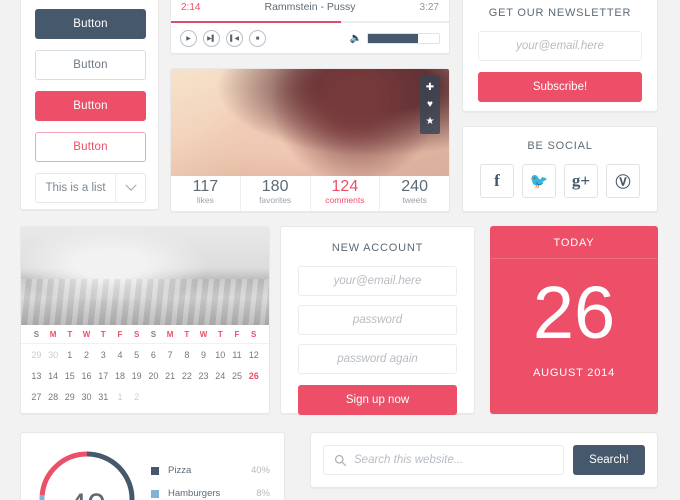 The width and height of the screenshot is (680, 500). I want to click on list-dropdown: This is a list, so click(90, 188).